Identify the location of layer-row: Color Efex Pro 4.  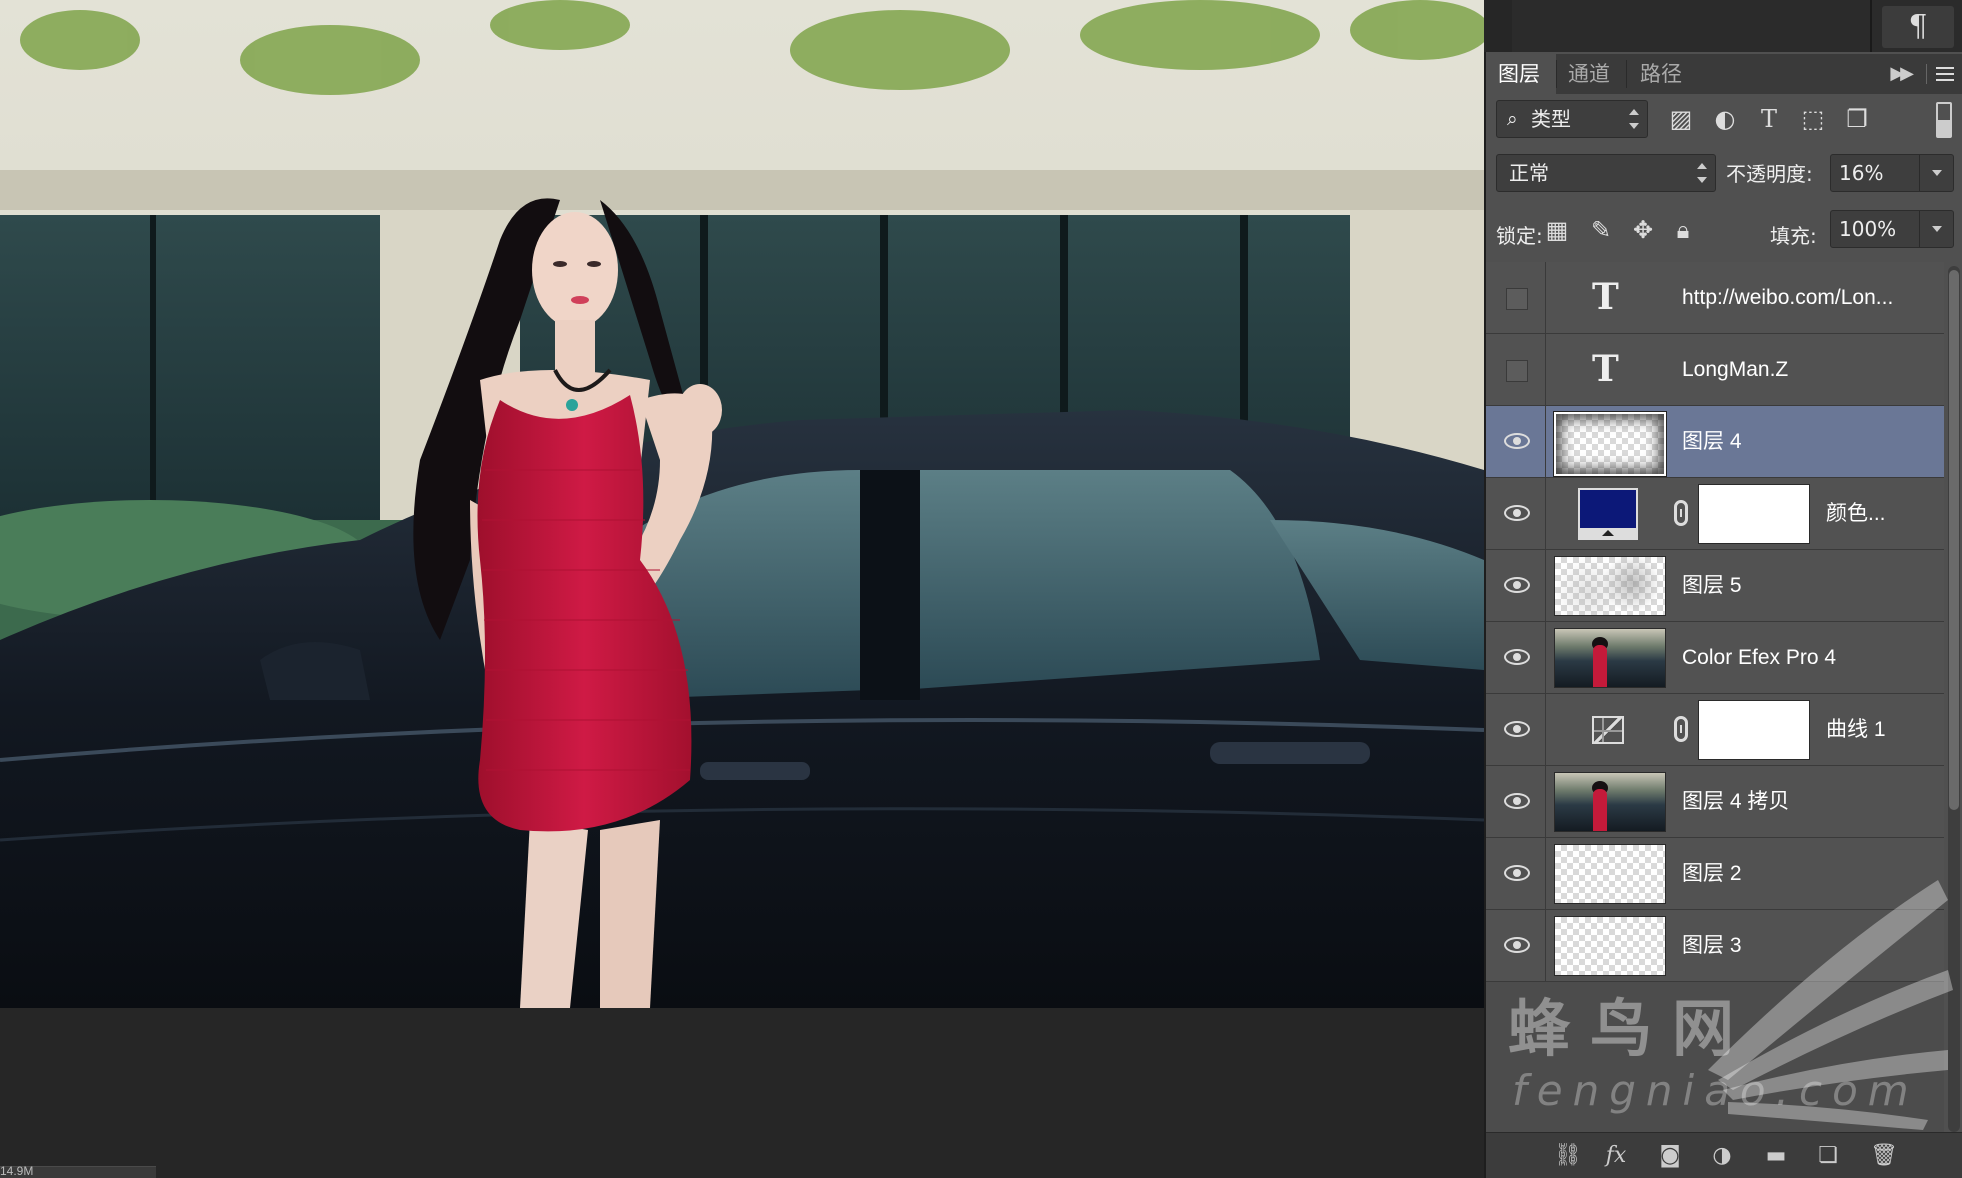
(1715, 658).